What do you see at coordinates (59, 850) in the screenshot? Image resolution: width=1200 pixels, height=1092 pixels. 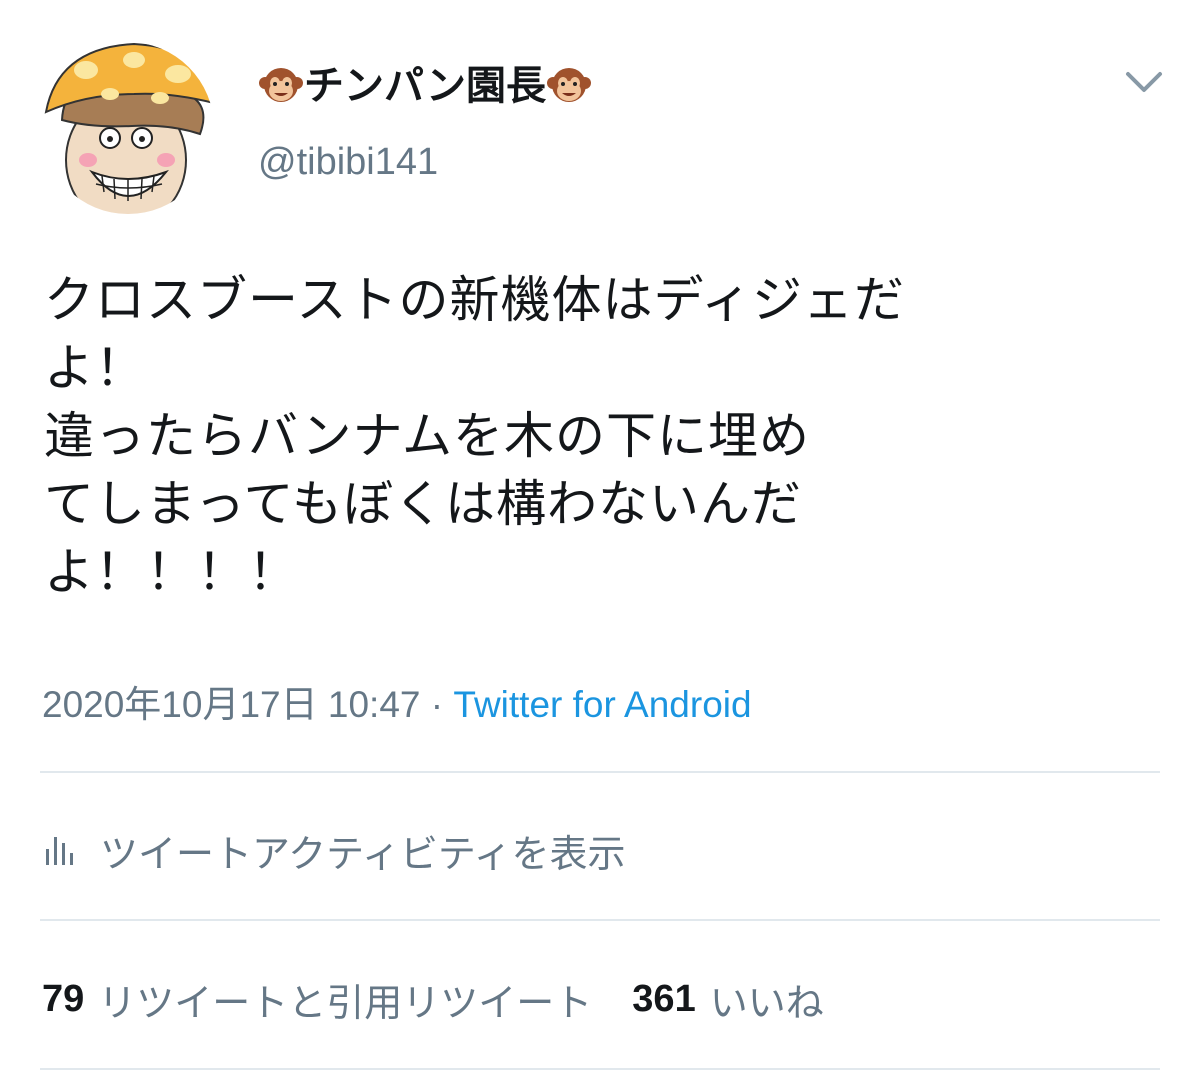 I see `bar-chart-icon` at bounding box center [59, 850].